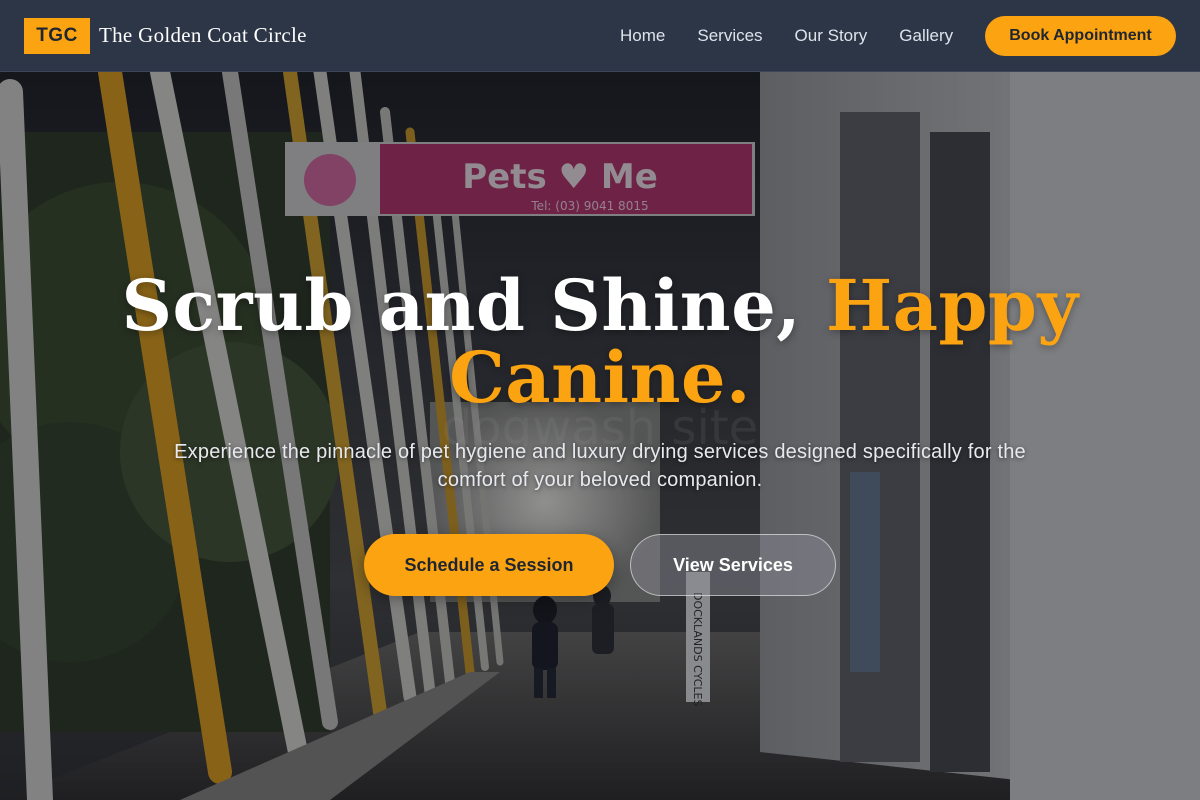 This screenshot has height=800, width=1200. Describe the element at coordinates (926, 36) in the screenshot. I see `nav-link-gallery: Gallery` at that location.